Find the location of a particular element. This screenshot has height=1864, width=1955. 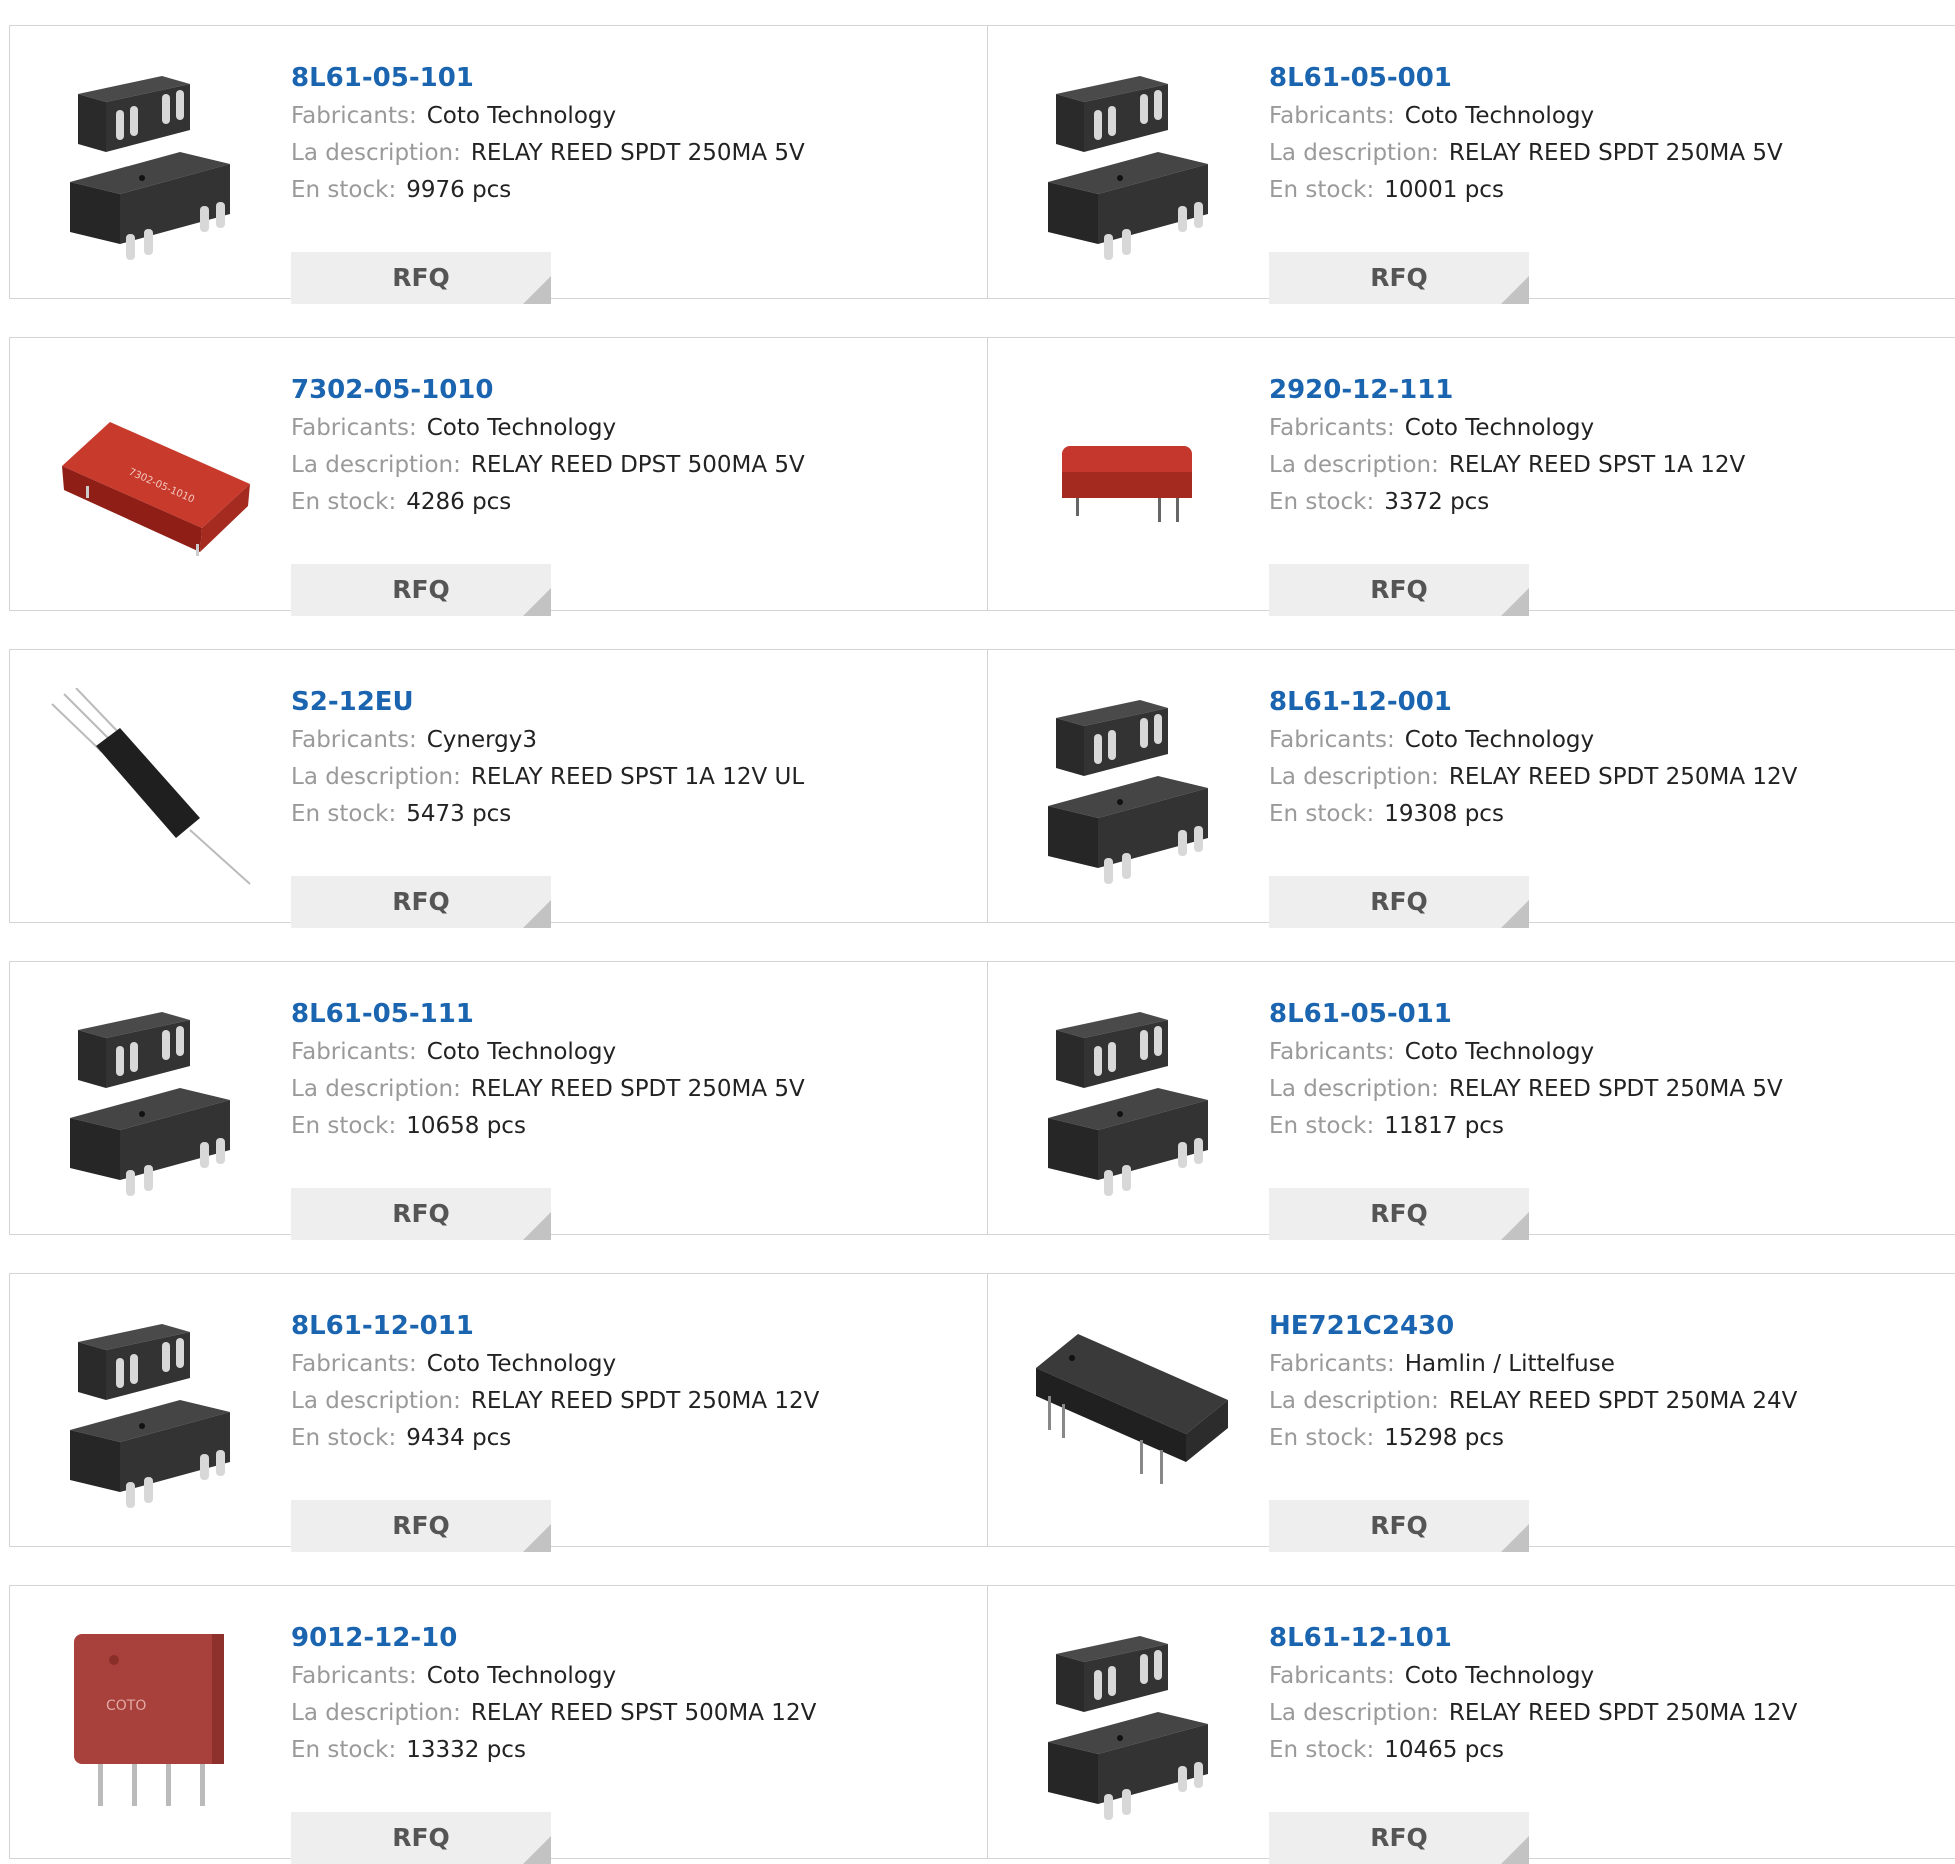

part-number-link: 8L61-05-001 is located at coordinates (1526, 78).